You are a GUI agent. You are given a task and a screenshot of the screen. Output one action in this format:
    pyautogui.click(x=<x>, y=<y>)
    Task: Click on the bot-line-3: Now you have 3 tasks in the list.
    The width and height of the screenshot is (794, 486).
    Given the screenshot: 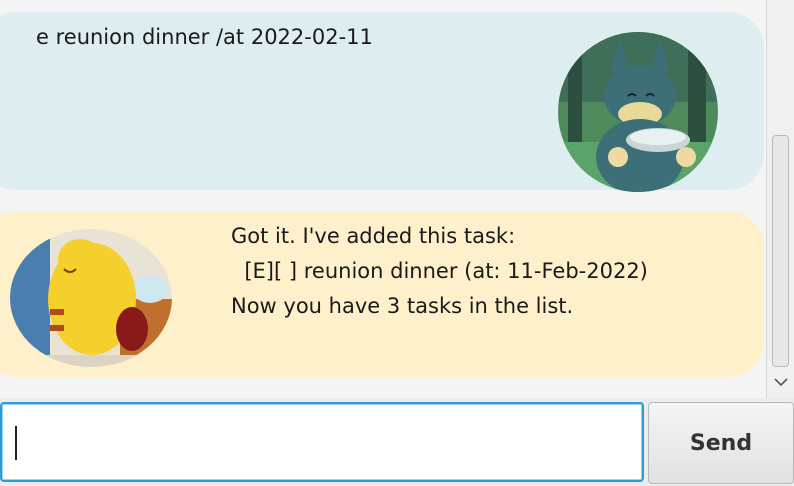 What is the action you would take?
    pyautogui.click(x=402, y=306)
    